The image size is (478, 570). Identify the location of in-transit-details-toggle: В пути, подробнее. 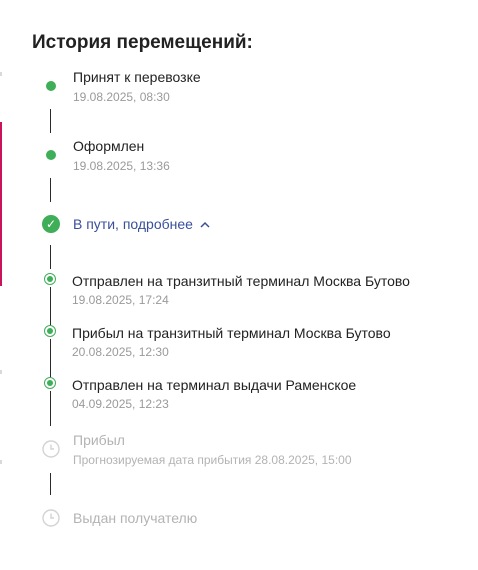
(141, 224).